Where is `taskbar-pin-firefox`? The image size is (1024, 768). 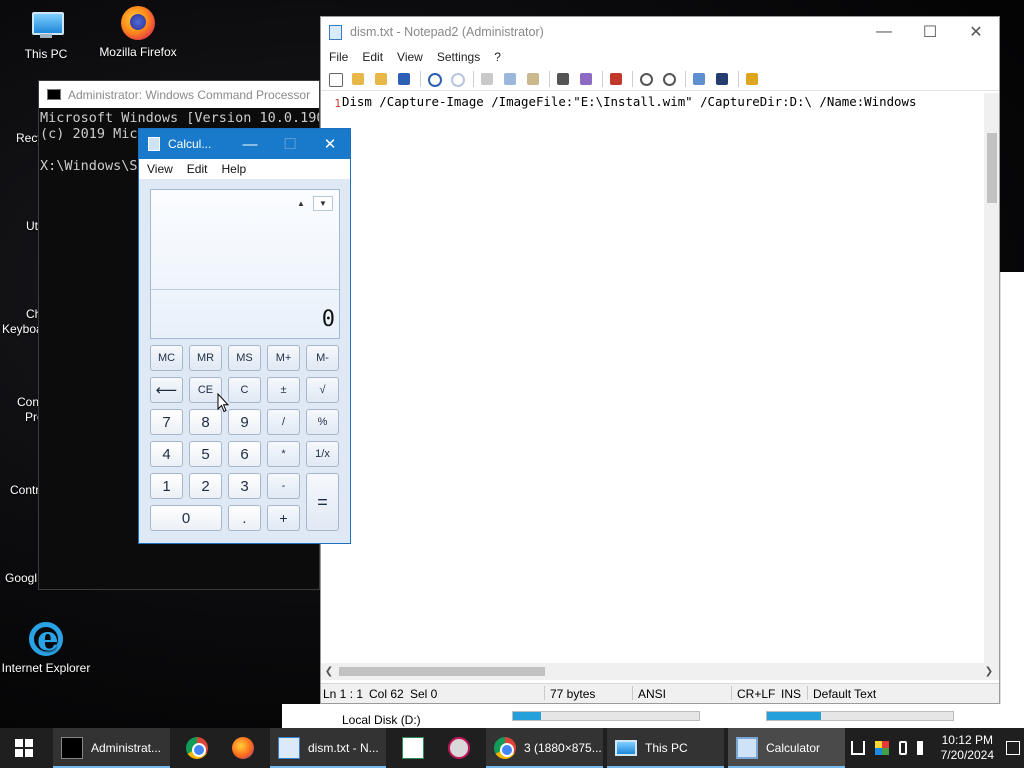 taskbar-pin-firefox is located at coordinates (243, 748).